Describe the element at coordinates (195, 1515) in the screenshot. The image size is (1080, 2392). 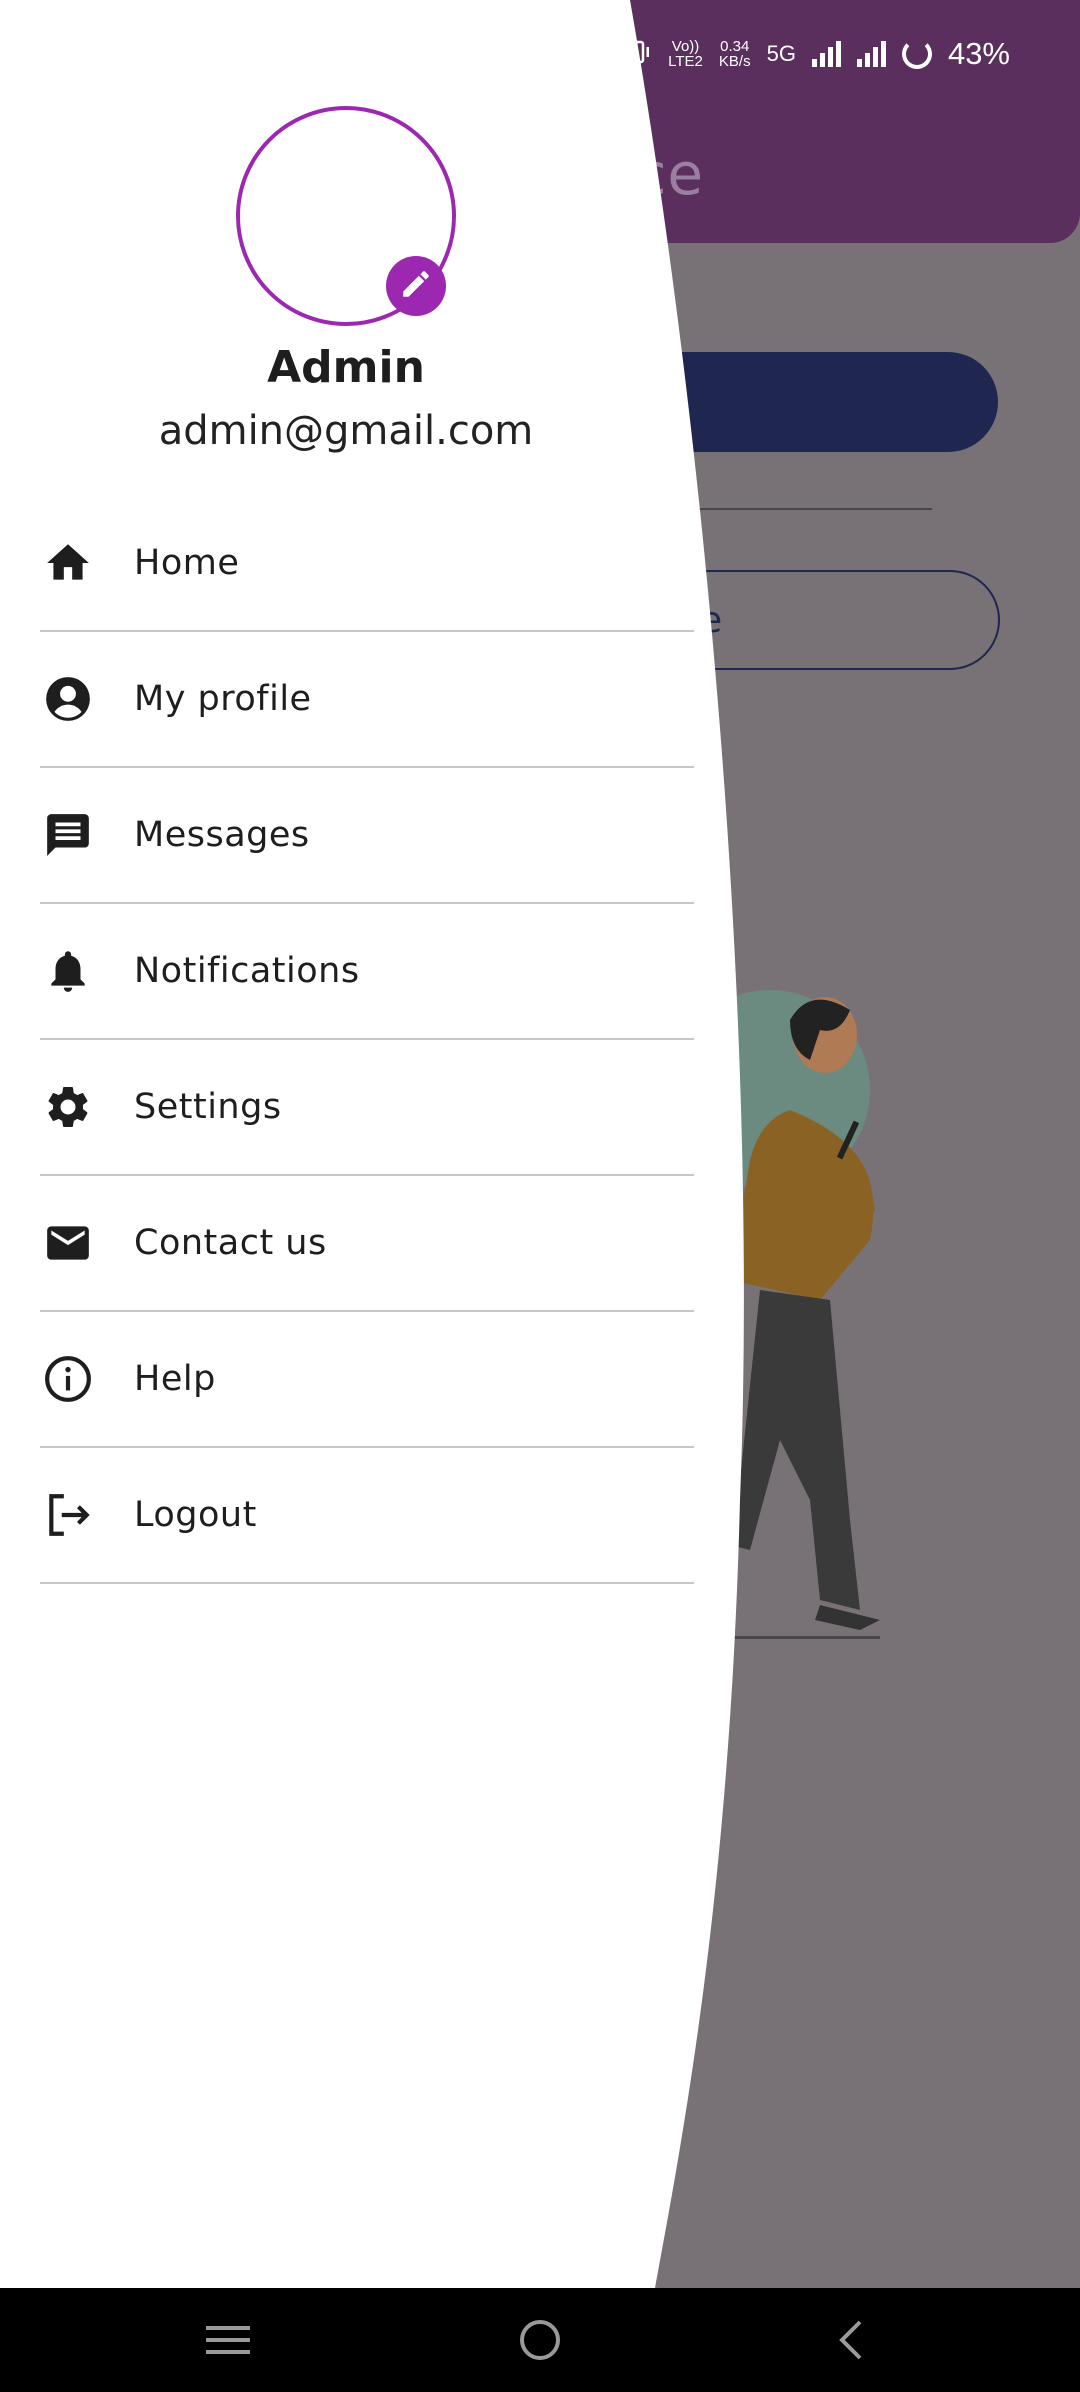
I see `menu-label: Logout` at that location.